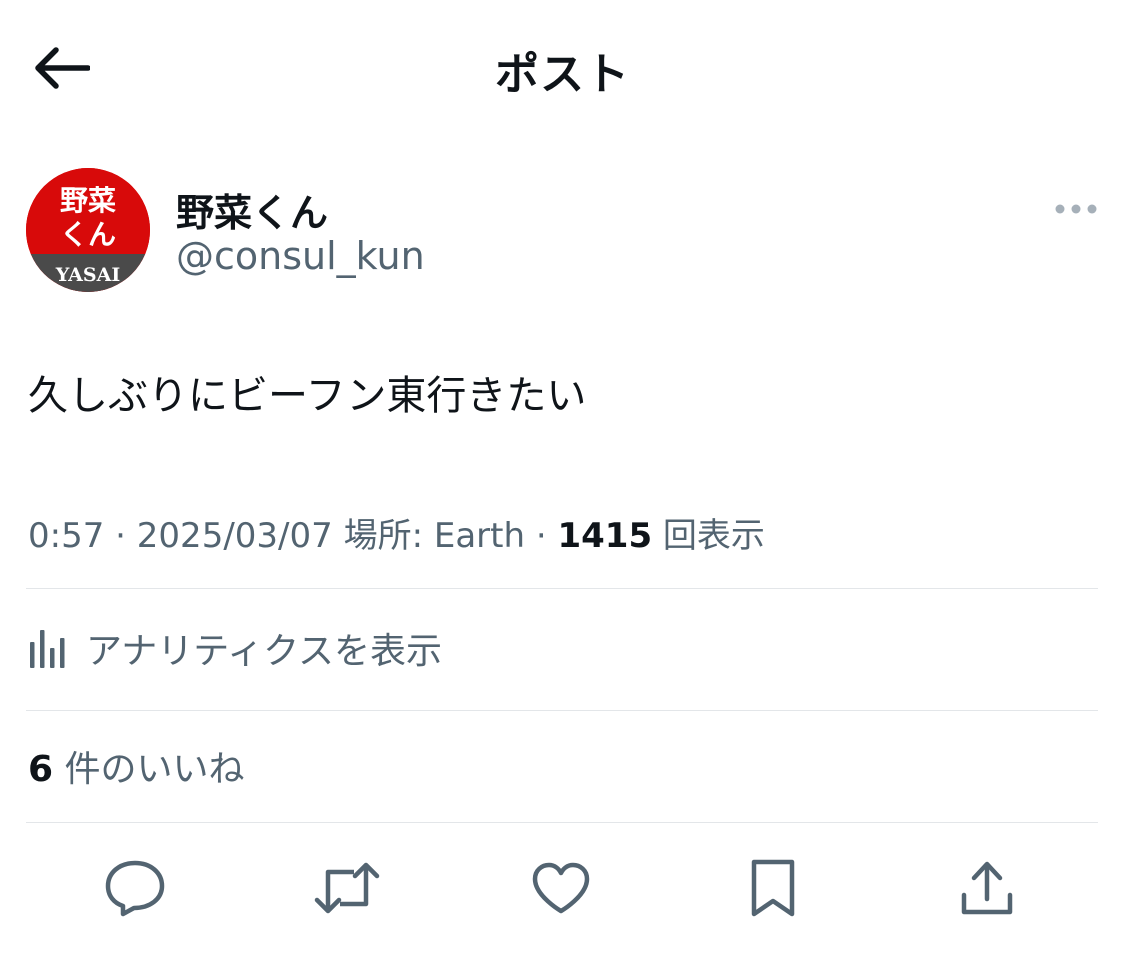 The height and width of the screenshot is (955, 1125). What do you see at coordinates (47, 649) in the screenshot?
I see `analytics-bars-icon` at bounding box center [47, 649].